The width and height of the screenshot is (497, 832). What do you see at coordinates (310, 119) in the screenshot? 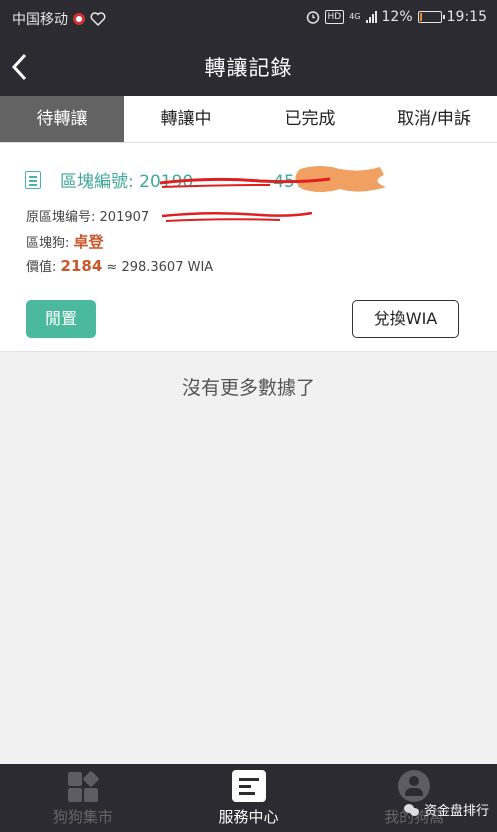
I see `tab-completed: 已完成` at bounding box center [310, 119].